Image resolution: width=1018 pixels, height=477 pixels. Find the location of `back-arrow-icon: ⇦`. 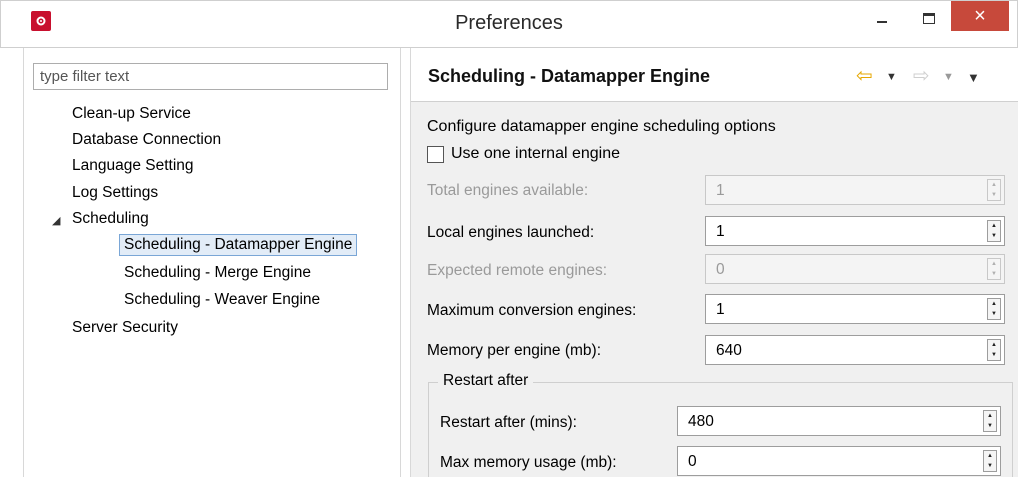

back-arrow-icon: ⇦ is located at coordinates (864, 75).